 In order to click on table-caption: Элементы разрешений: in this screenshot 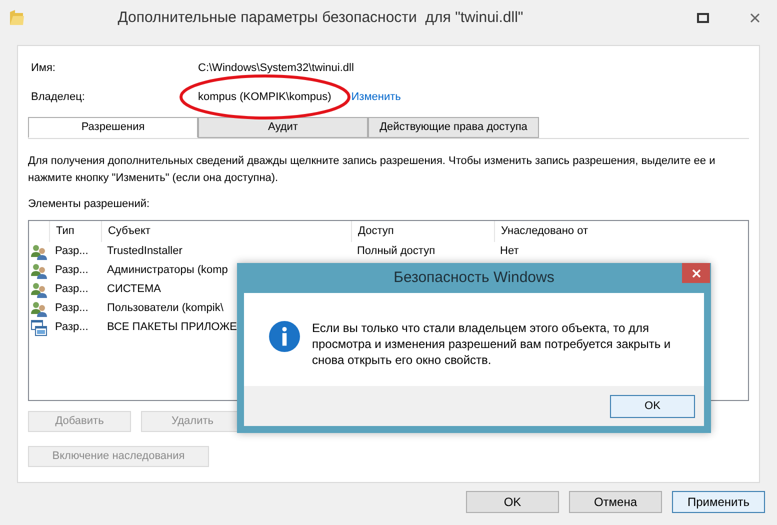, I will do `click(89, 204)`.